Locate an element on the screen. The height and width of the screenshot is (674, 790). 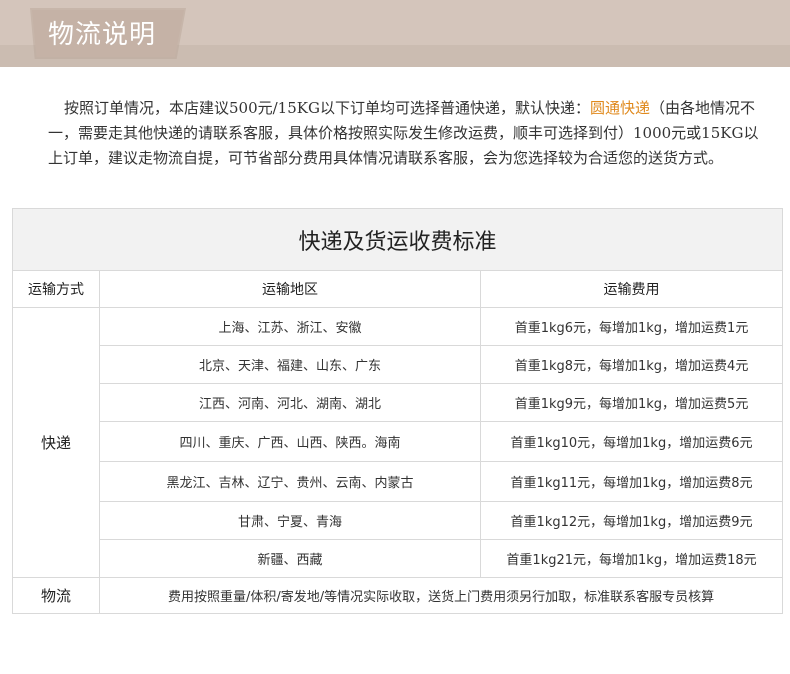
fee-cell: 首重1kg21元，每增加1kg，增加运费18元 is located at coordinates (631, 558).